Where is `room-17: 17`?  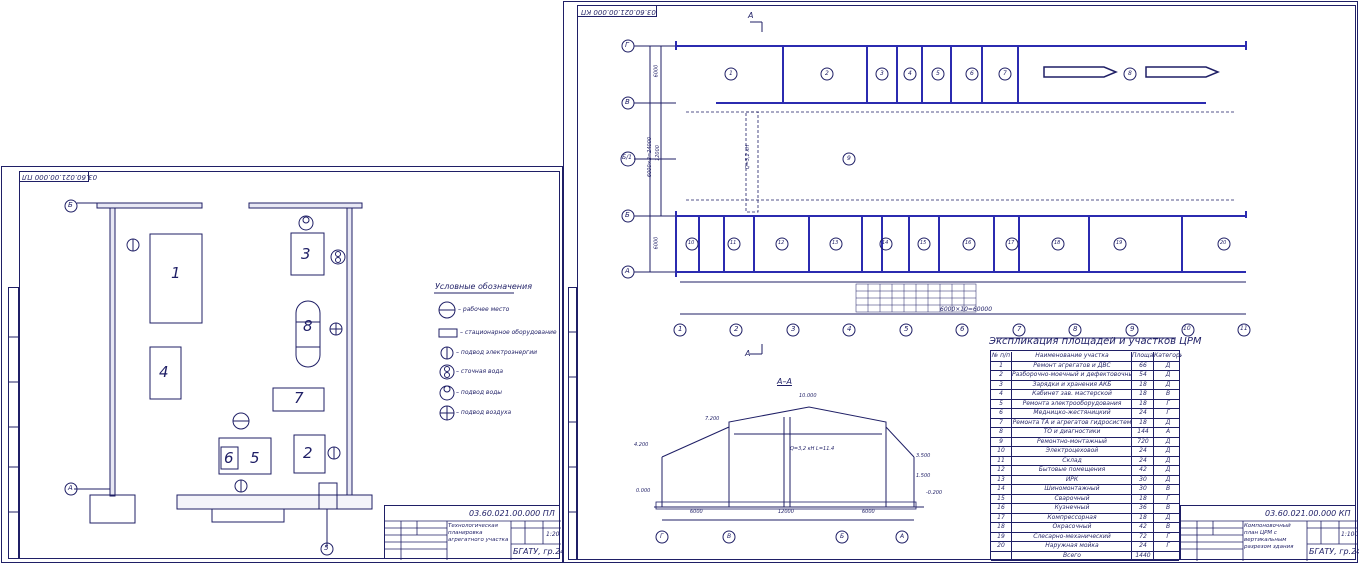 room-17: 17 is located at coordinates (1011, 243).